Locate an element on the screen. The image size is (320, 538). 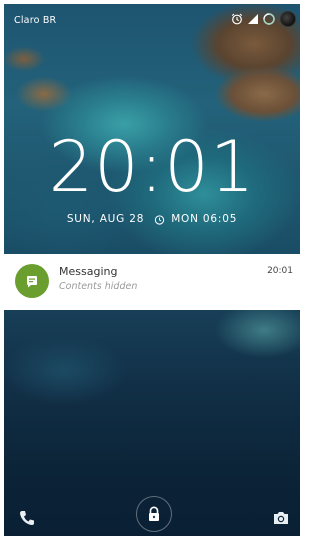
next-alarm-text: MON 06:05 is located at coordinates (204, 219).